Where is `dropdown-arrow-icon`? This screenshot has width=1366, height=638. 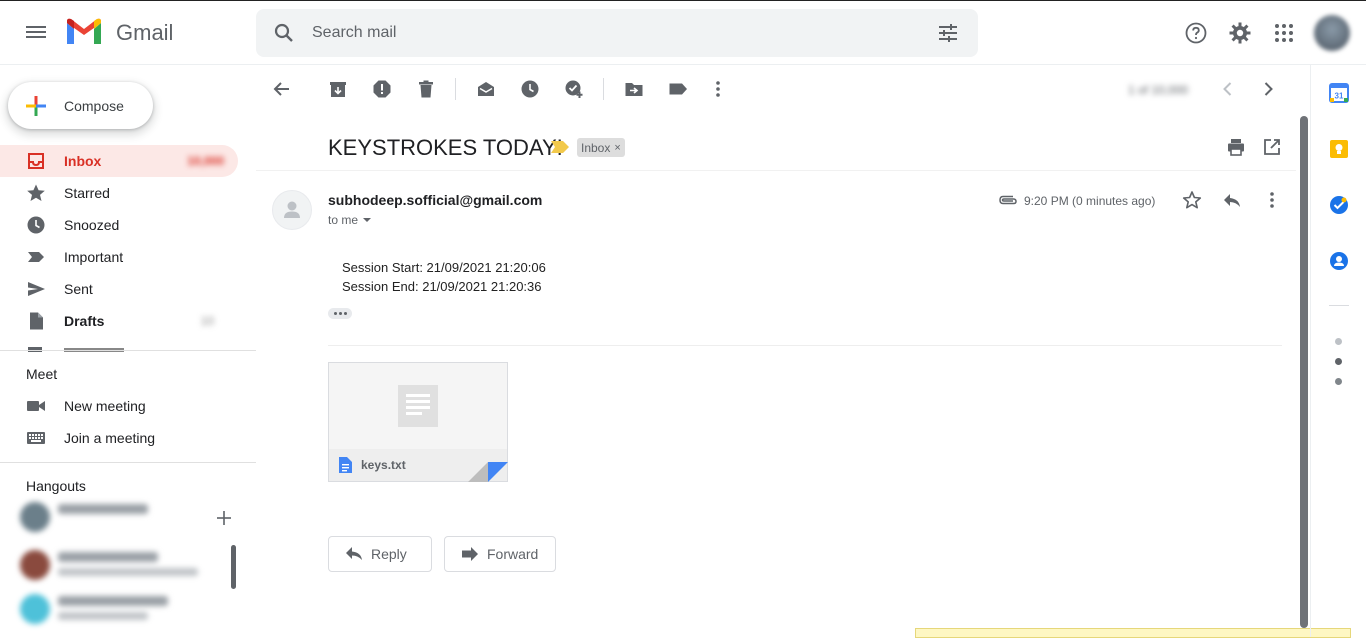
dropdown-arrow-icon is located at coordinates (367, 220).